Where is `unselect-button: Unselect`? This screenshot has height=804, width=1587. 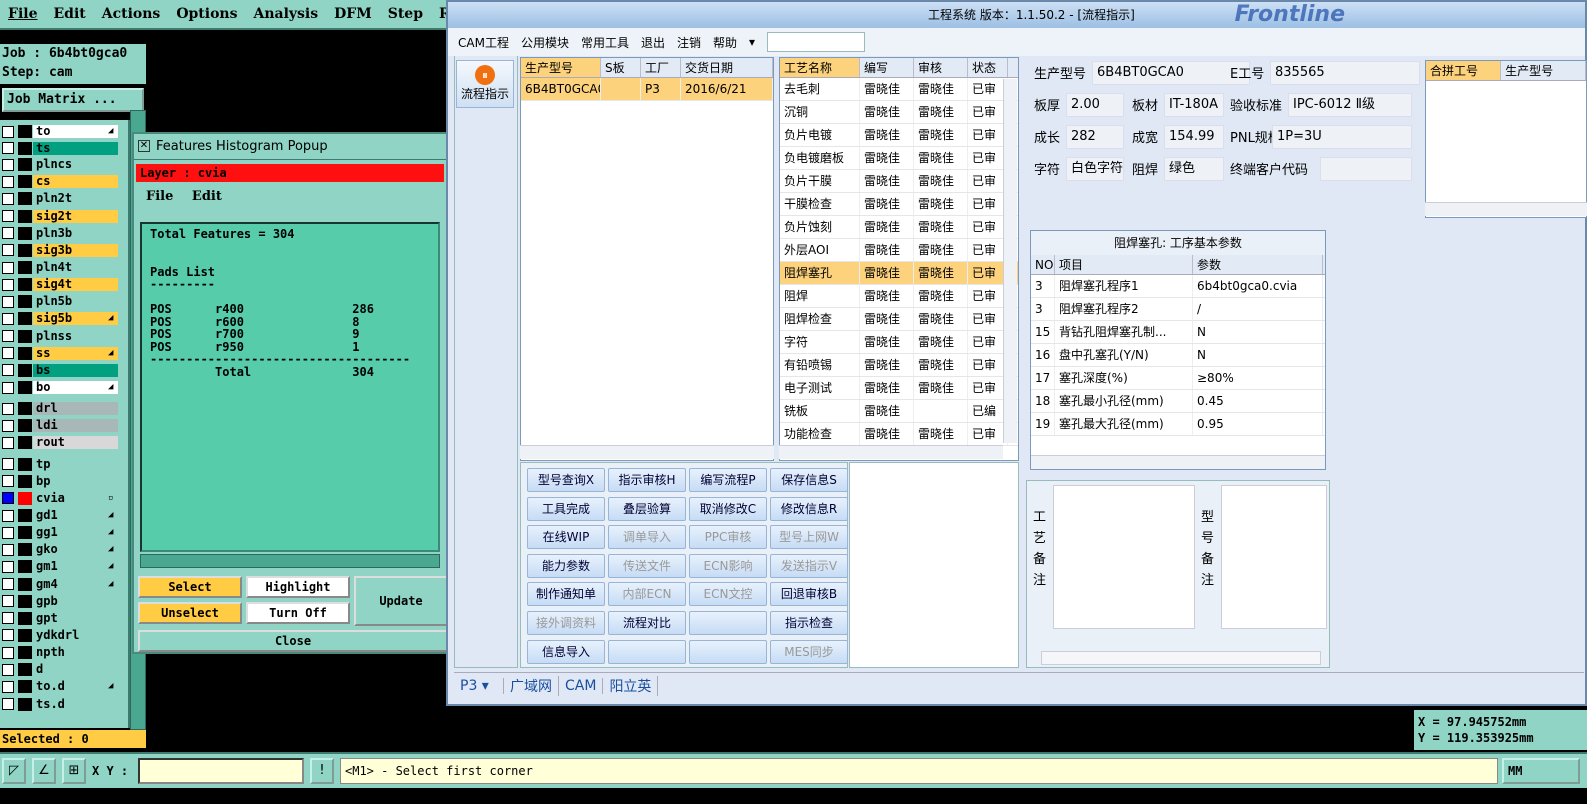
unselect-button: Unselect is located at coordinates (190, 613).